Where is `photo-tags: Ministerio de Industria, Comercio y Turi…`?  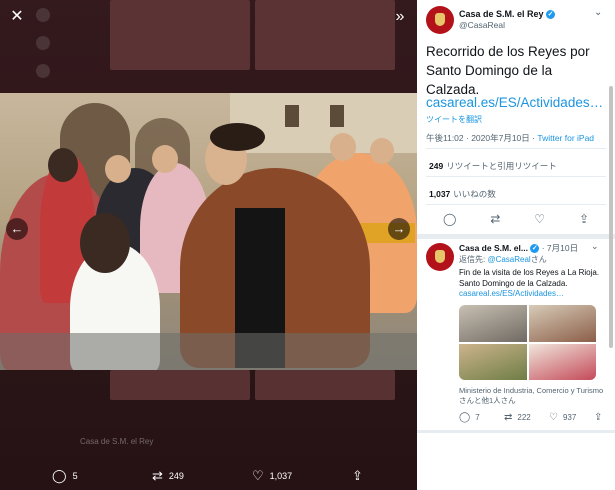 photo-tags: Ministerio de Industria, Comercio y Turi… is located at coordinates (533, 396).